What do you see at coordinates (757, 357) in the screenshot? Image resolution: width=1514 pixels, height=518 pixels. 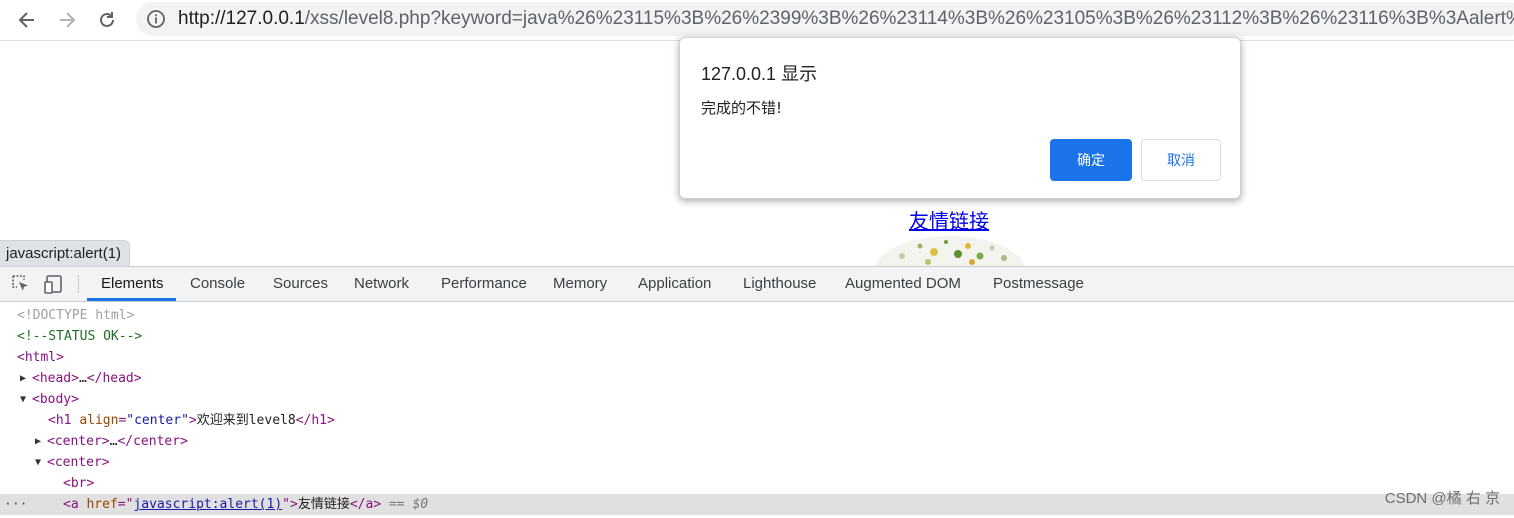 I see `dom-node-html: <html>` at bounding box center [757, 357].